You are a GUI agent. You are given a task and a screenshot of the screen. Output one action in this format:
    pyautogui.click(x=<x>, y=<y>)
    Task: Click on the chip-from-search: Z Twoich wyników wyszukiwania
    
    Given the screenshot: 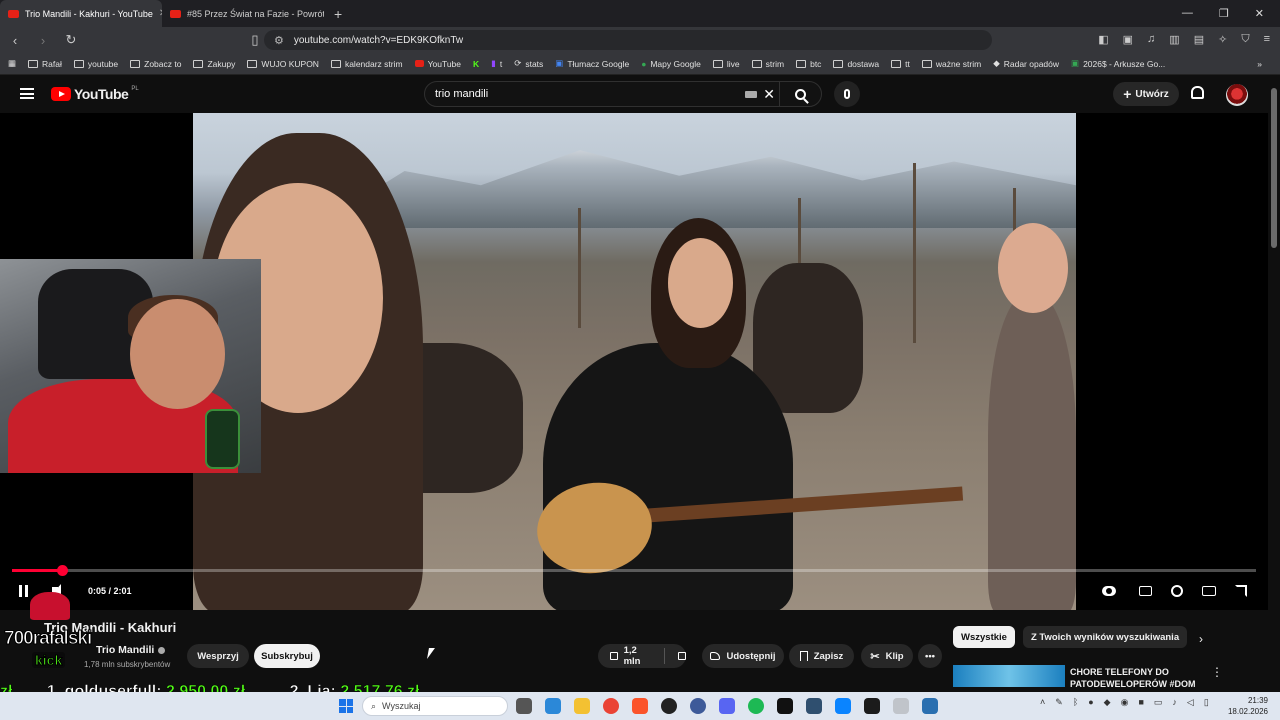 What is the action you would take?
    pyautogui.click(x=1105, y=637)
    